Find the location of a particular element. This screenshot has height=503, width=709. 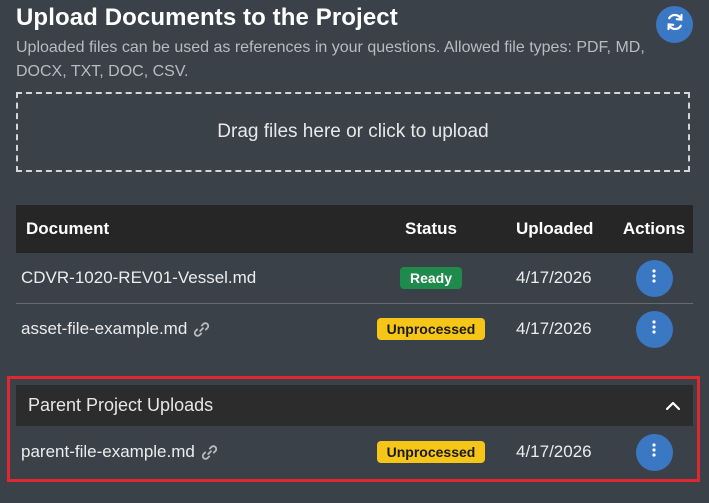

refresh-icon is located at coordinates (675, 24).